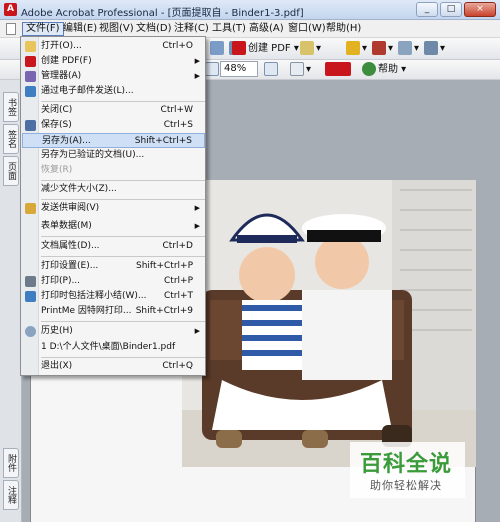 Image resolution: width=500 pixels, height=522 pixels. Describe the element at coordinates (43, 29) in the screenshot. I see `menu-file: 文件(F)` at that location.